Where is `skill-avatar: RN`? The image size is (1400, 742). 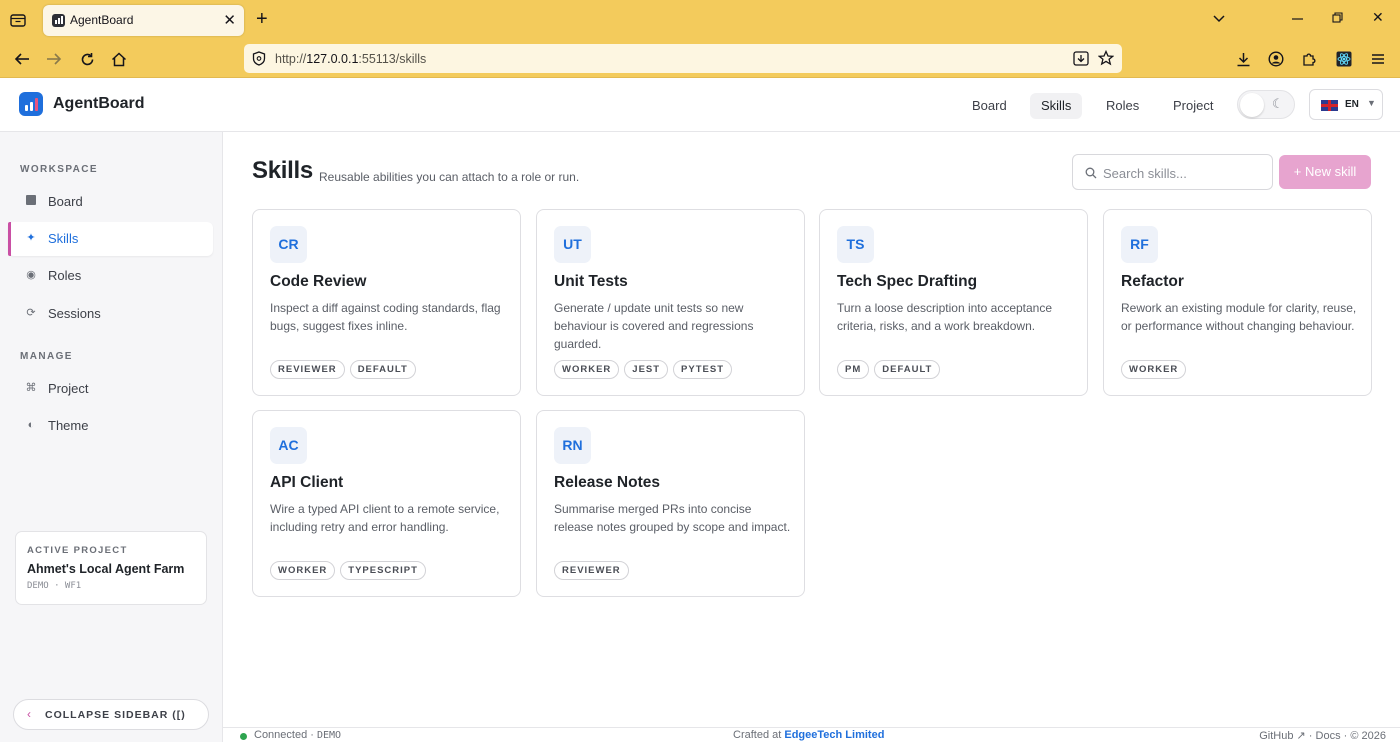
skill-avatar: RN is located at coordinates (572, 445).